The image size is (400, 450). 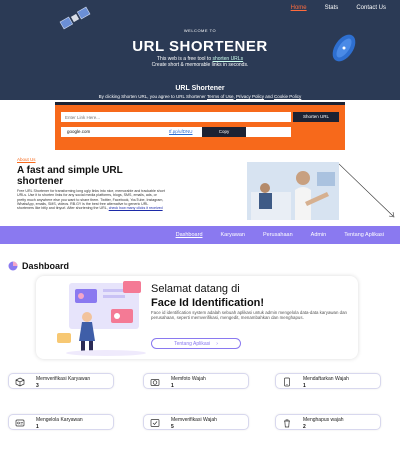 What do you see at coordinates (371, 8) in the screenshot?
I see `nav-contact: Contact Us` at bounding box center [371, 8].